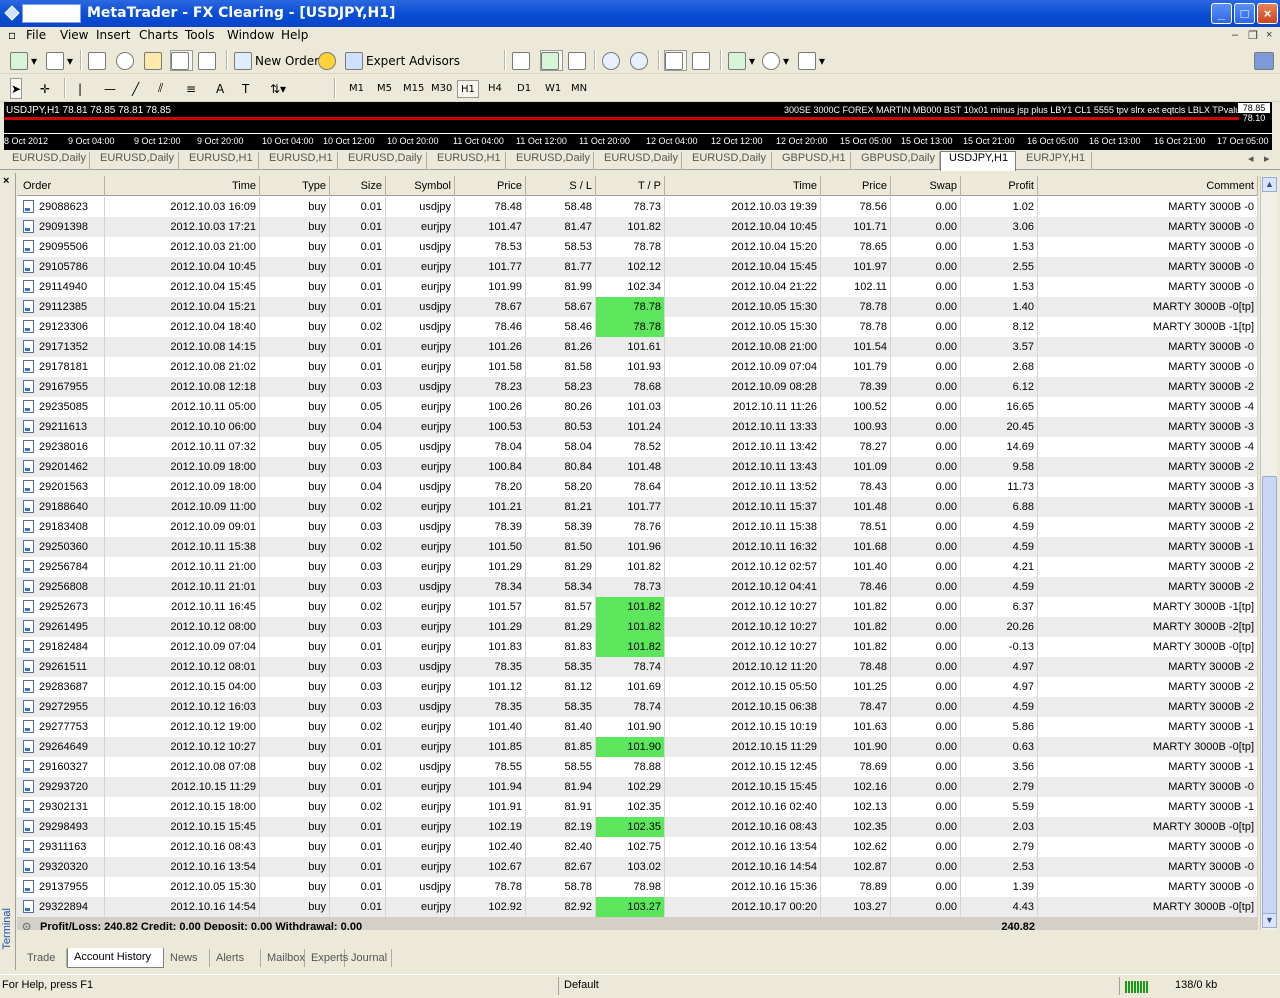 This screenshot has width=1280, height=998. Describe the element at coordinates (811, 60) in the screenshot. I see `templates-button: ▾` at that location.